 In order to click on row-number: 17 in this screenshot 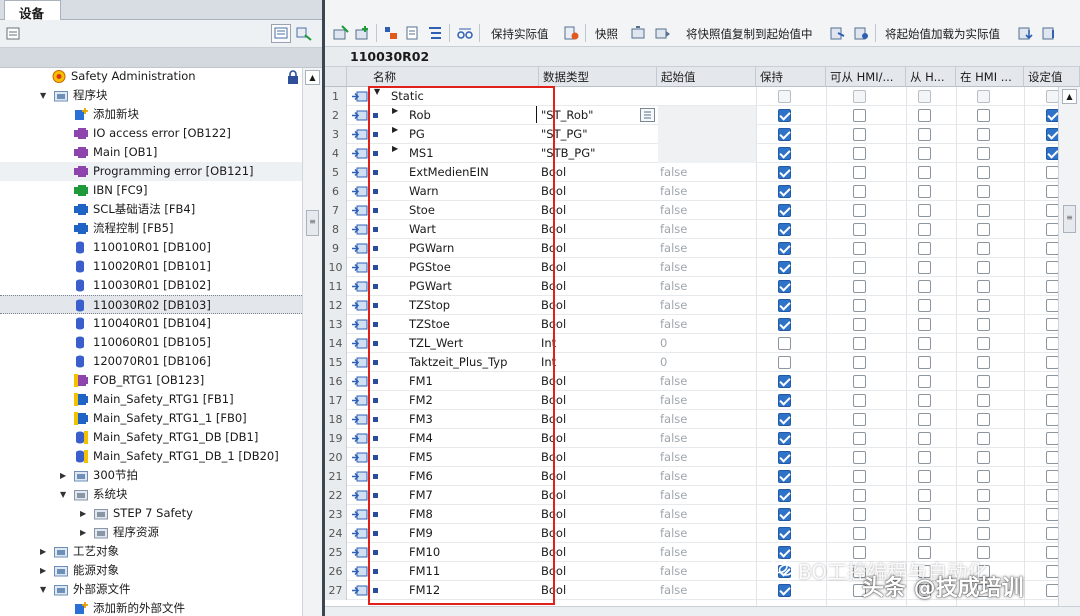, I will do `click(336, 400)`.